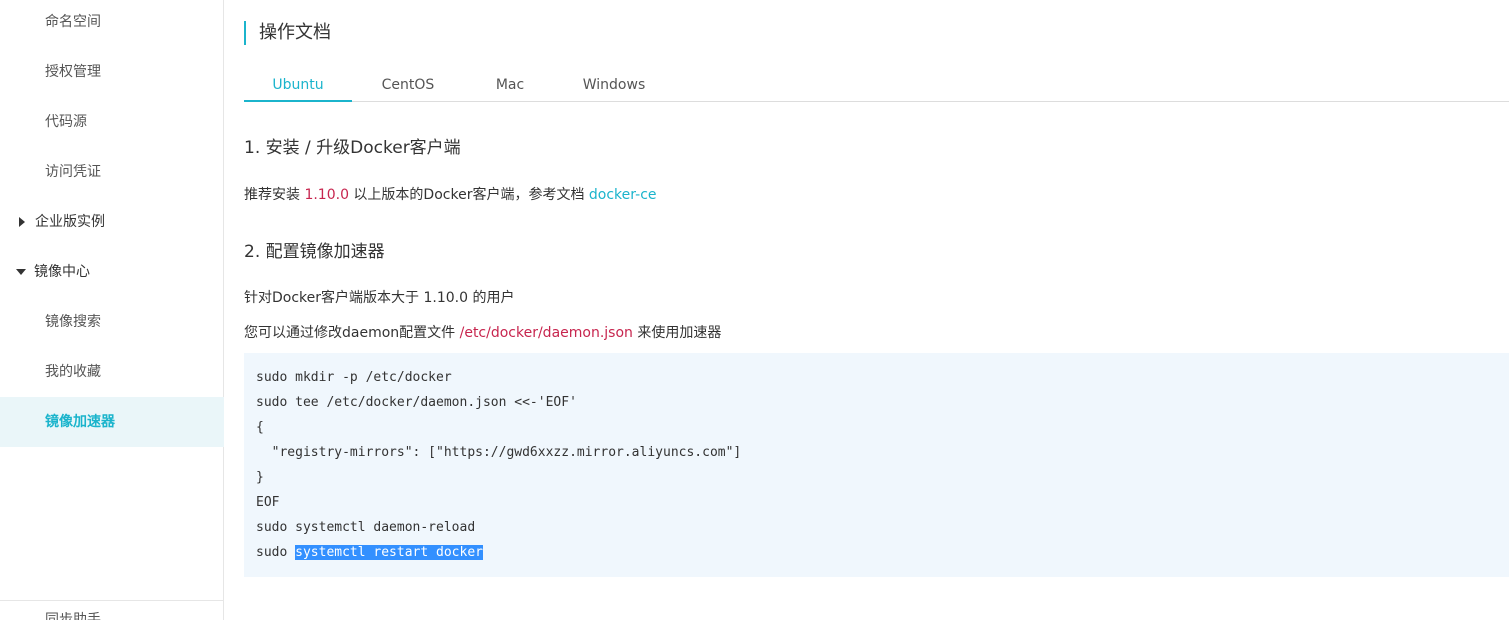  I want to click on sidebar-item-label: 我的收藏, so click(73, 372).